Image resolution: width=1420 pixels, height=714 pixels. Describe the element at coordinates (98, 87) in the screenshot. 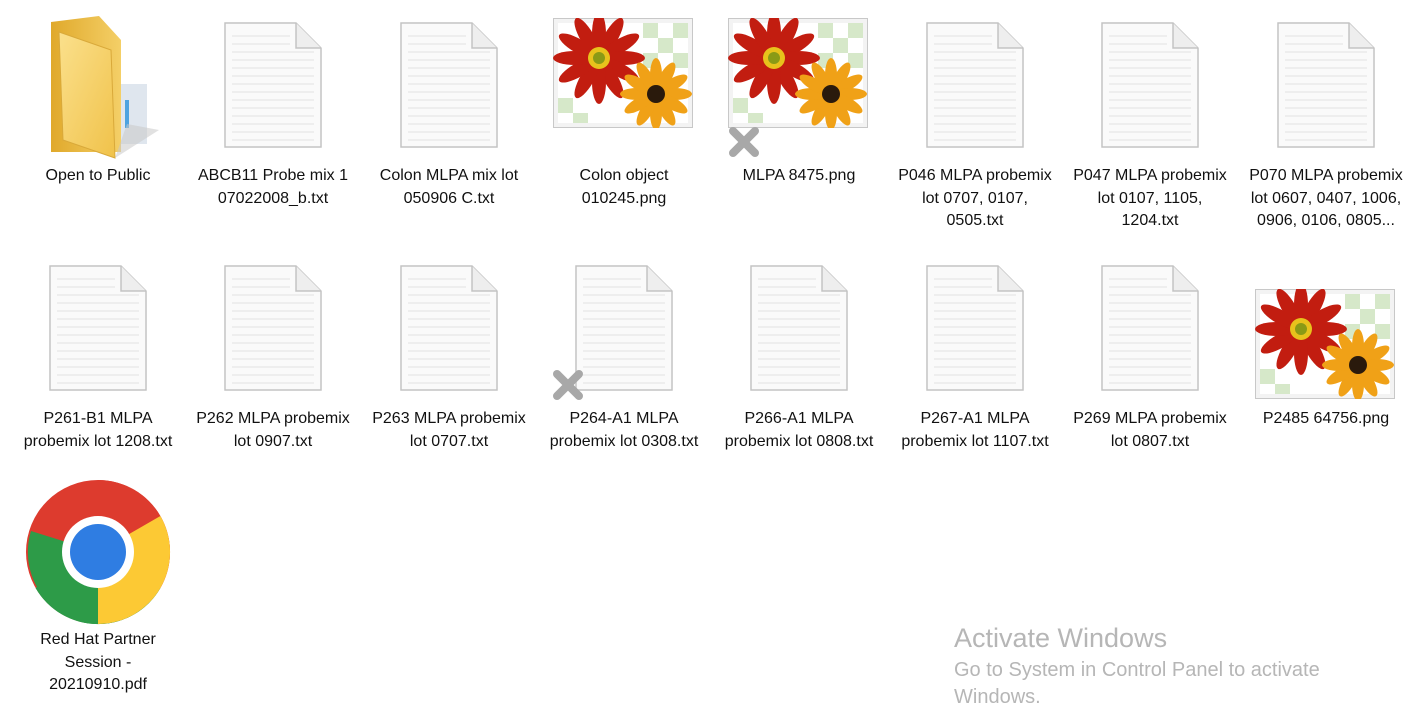

I see `folder-icon` at that location.